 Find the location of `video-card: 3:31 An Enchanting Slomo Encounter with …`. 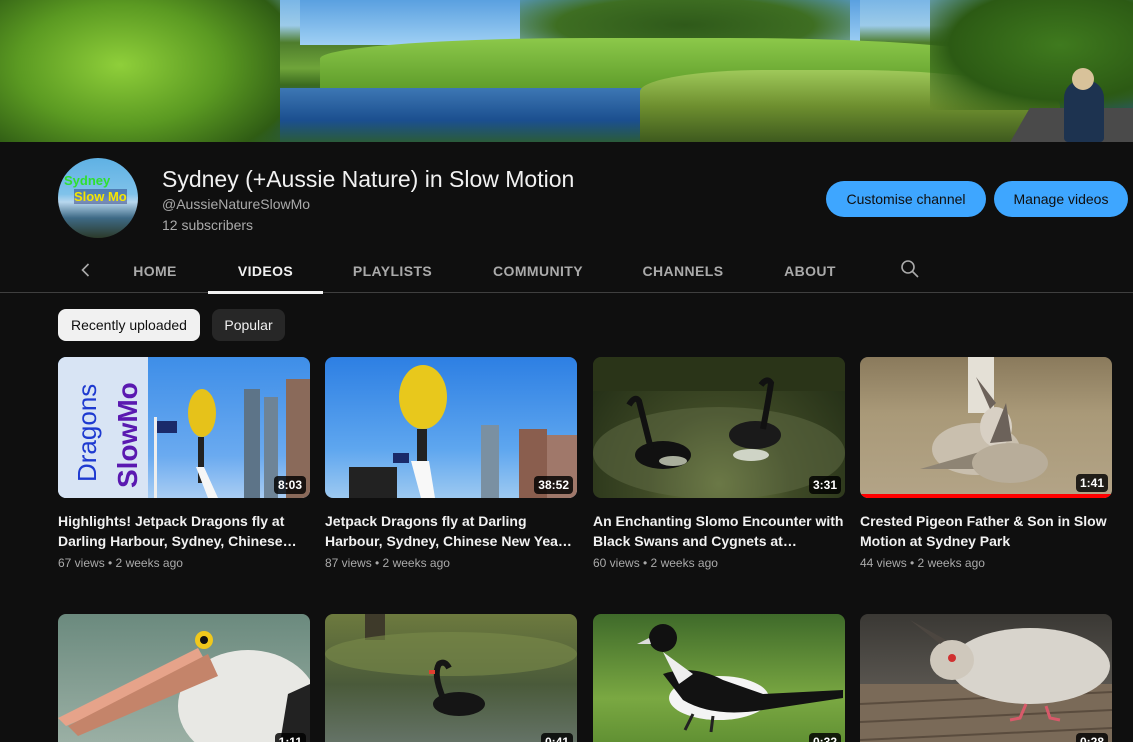

video-card: 3:31 An Enchanting Slomo Encounter with … is located at coordinates (719, 463).